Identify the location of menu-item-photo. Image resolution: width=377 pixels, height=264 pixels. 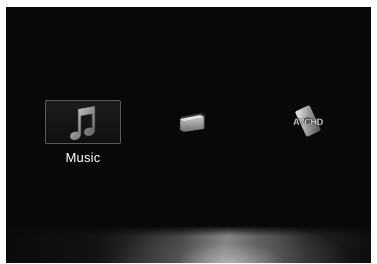
(195, 121).